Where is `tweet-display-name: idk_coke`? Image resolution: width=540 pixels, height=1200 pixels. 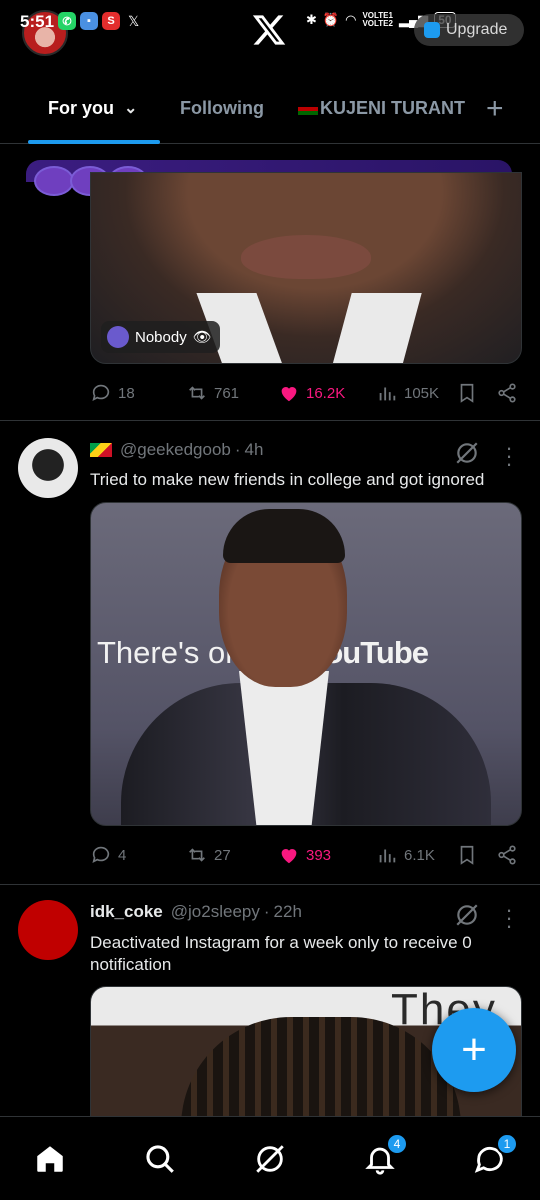 tweet-display-name: idk_coke is located at coordinates (126, 912).